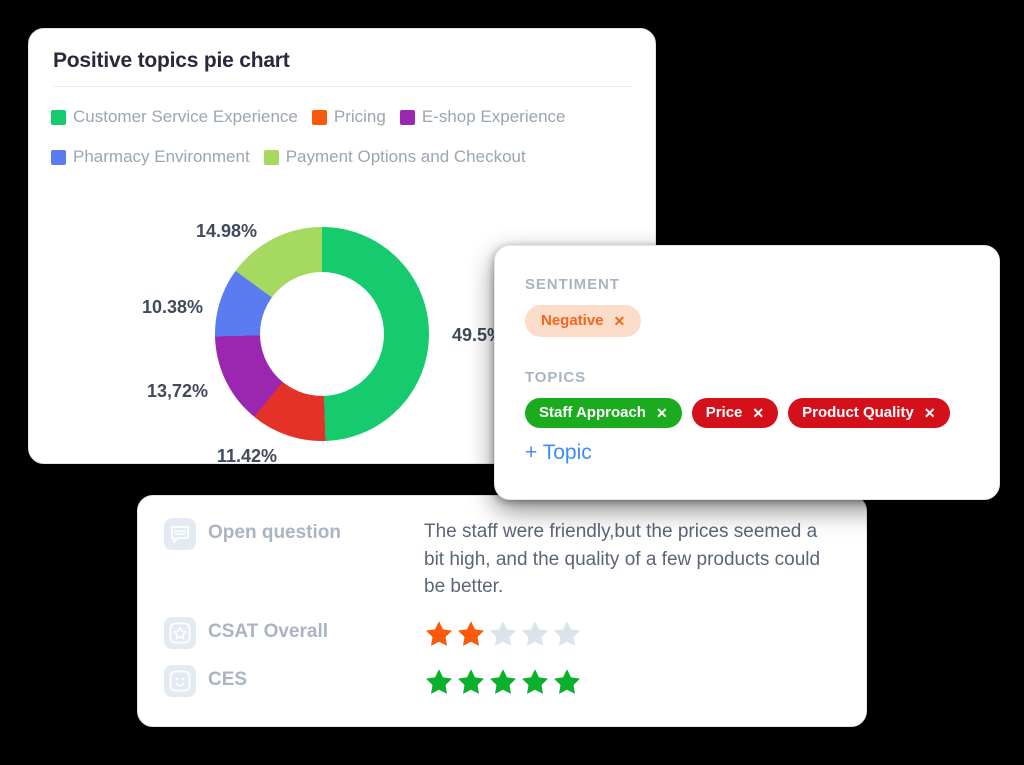 The width and height of the screenshot is (1024, 765). I want to click on topics-chip-row: Staff Approach ✕ Price ✕ Product Quality ✕, so click(747, 413).